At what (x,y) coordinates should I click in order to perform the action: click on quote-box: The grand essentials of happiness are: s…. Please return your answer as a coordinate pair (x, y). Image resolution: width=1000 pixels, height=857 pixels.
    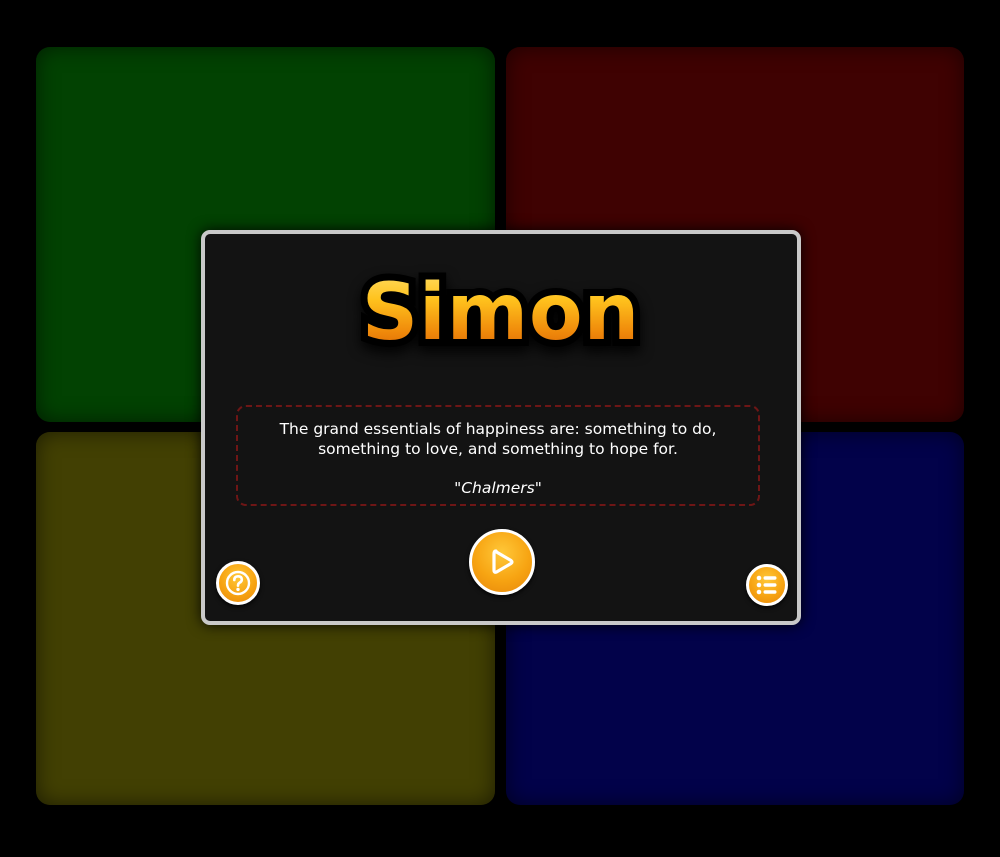
    Looking at the image, I should click on (498, 455).